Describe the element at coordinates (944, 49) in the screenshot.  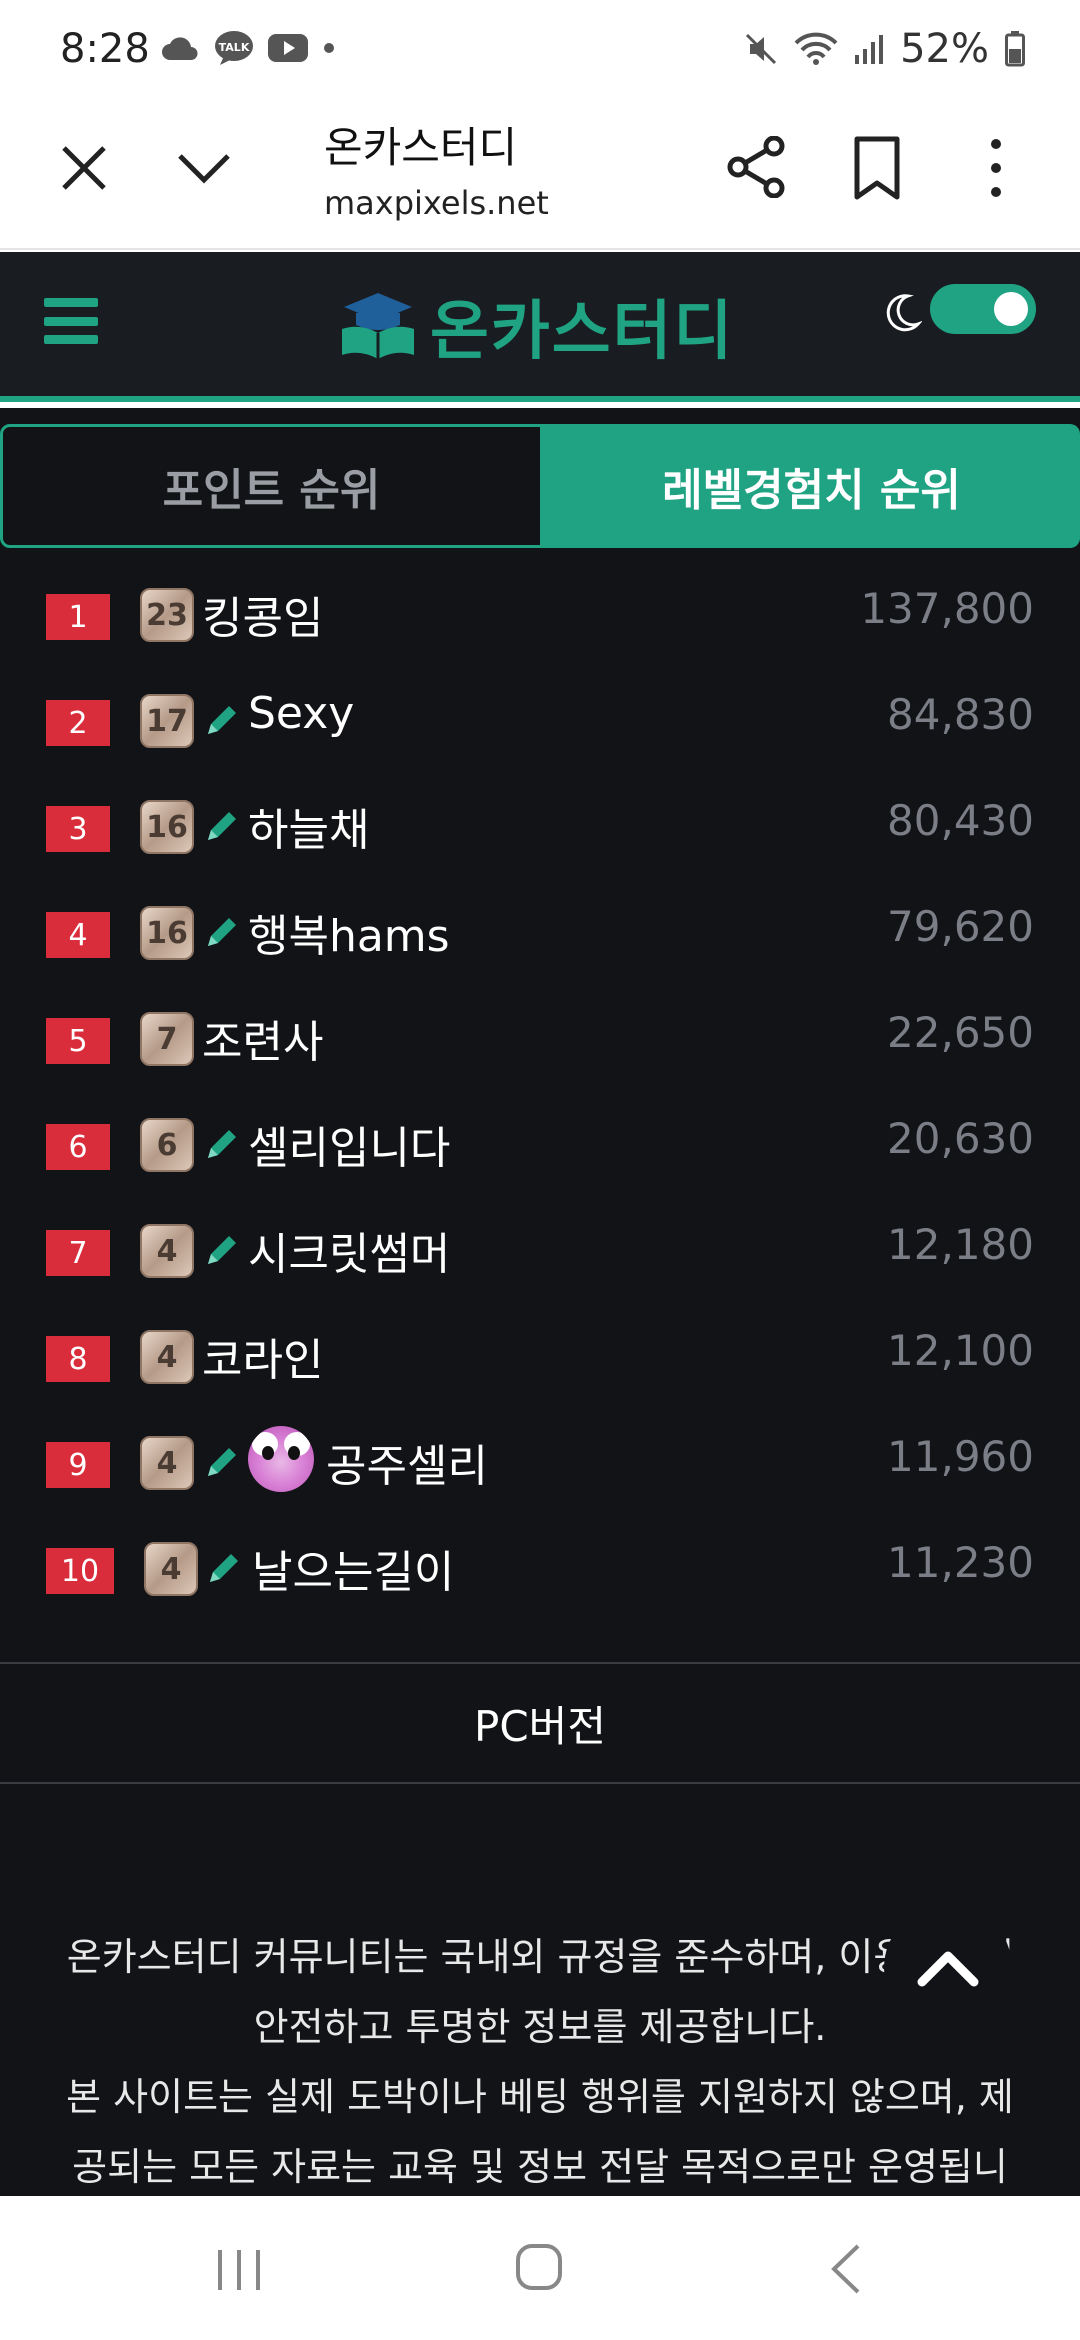
I see `battery-percent: 52%` at that location.